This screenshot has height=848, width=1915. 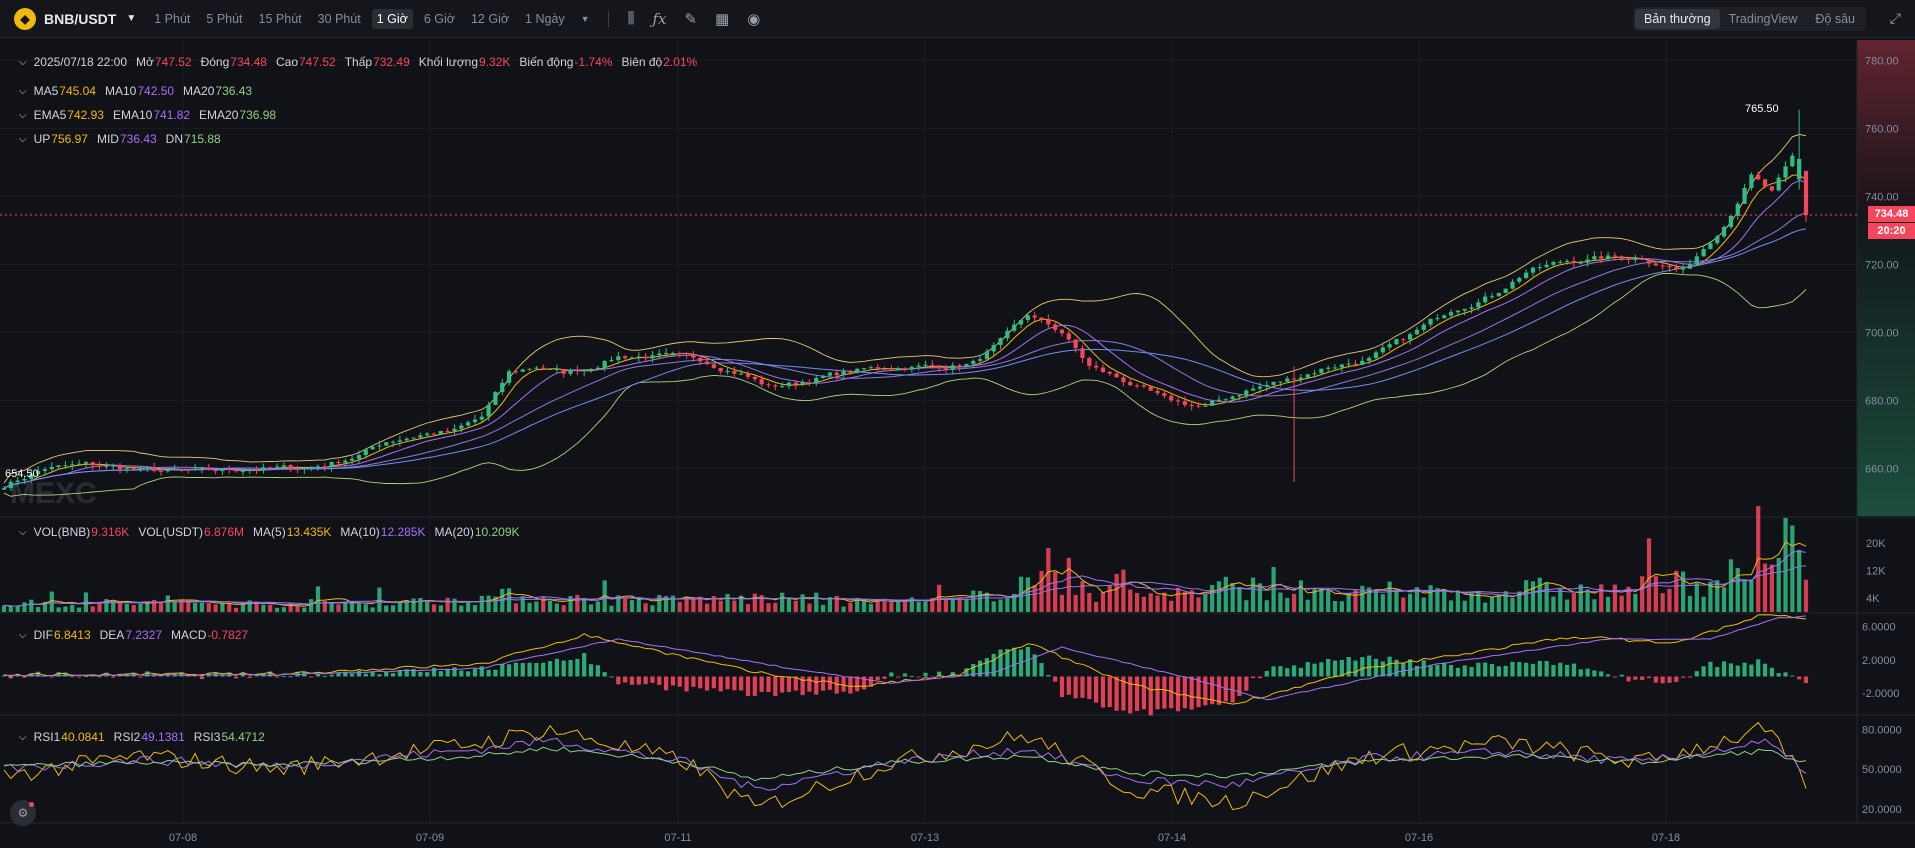 I want to click on ema5-label: EMA5, so click(x=50, y=115).